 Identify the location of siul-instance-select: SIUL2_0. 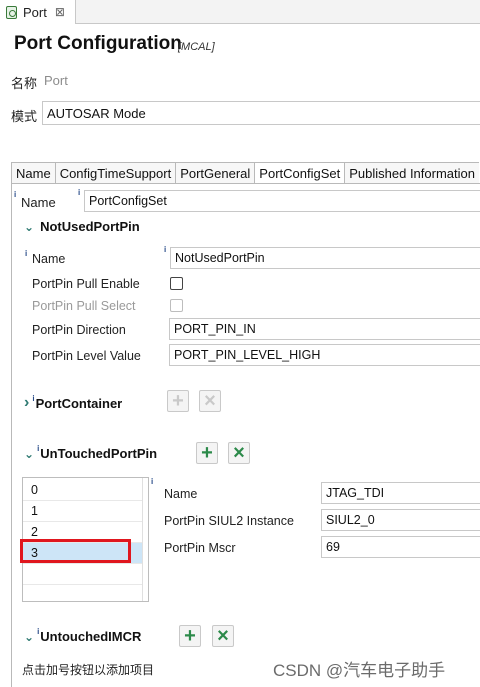
(400, 520).